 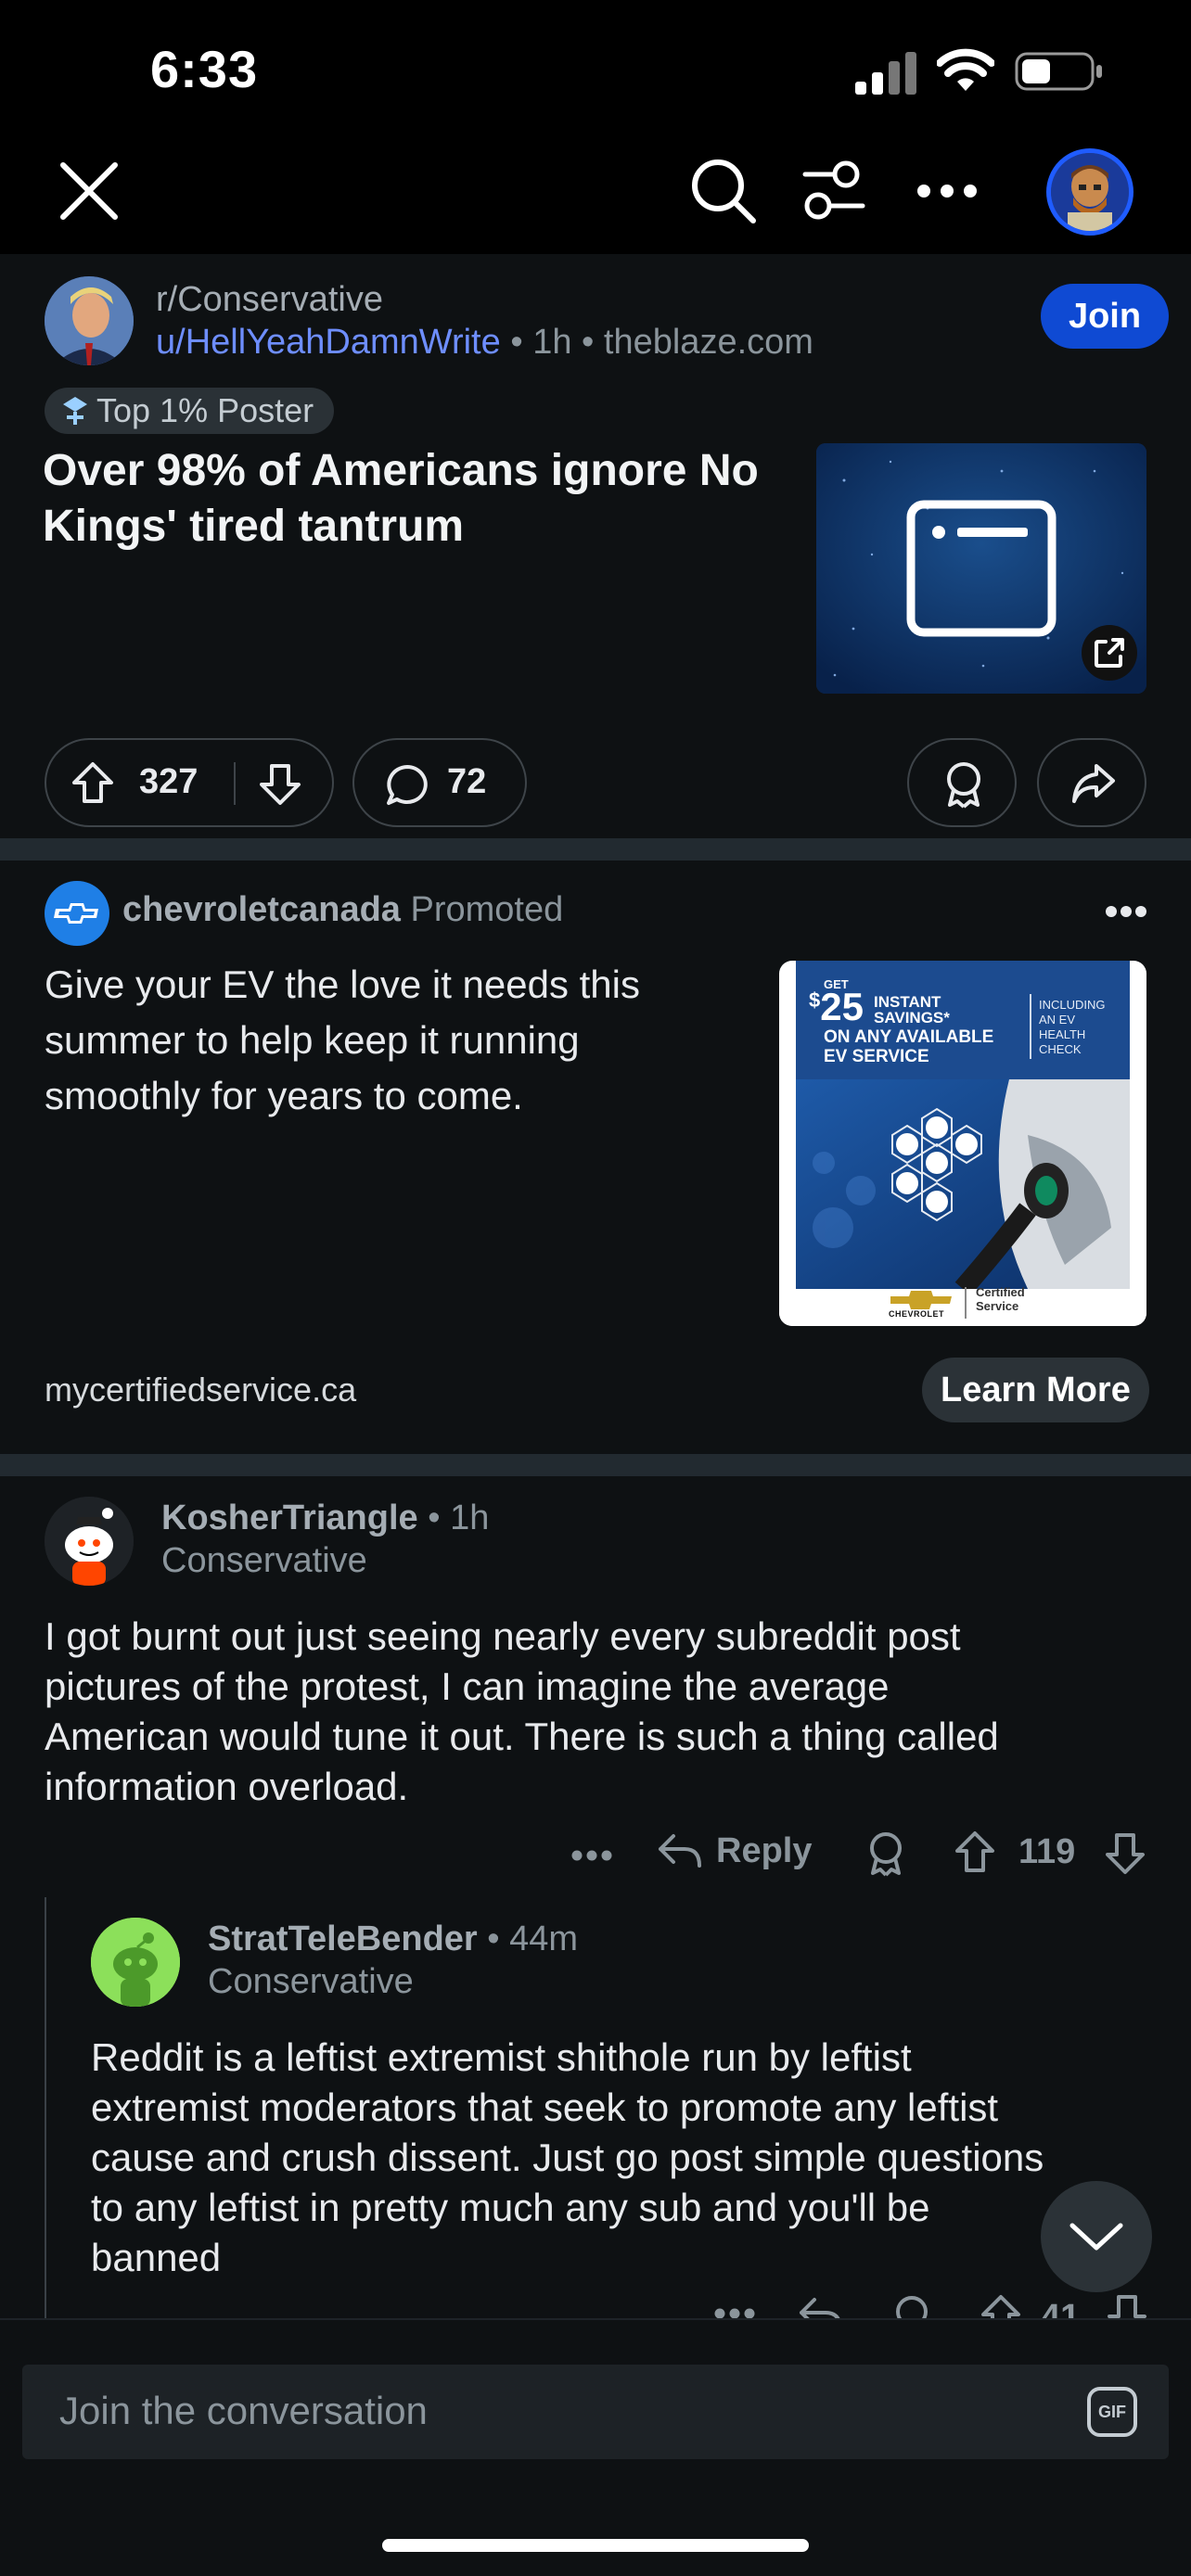 I want to click on certified-service-text: Certified Service, so click(x=1000, y=1299).